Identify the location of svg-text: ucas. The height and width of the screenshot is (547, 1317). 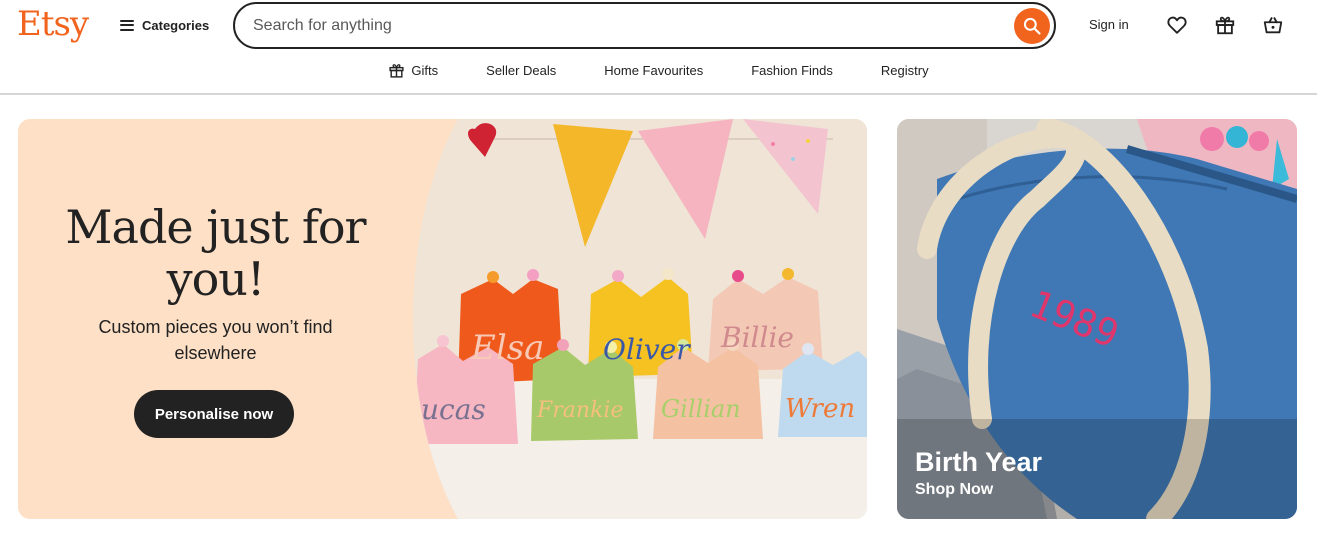
(453, 409).